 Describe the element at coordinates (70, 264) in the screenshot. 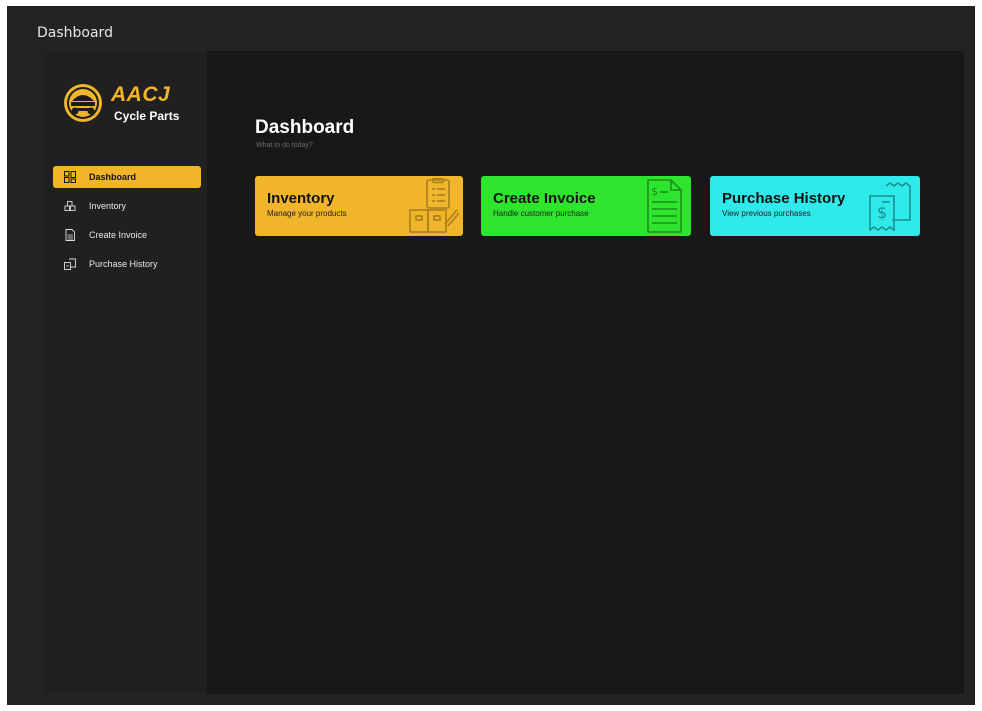

I see `history-icon` at that location.